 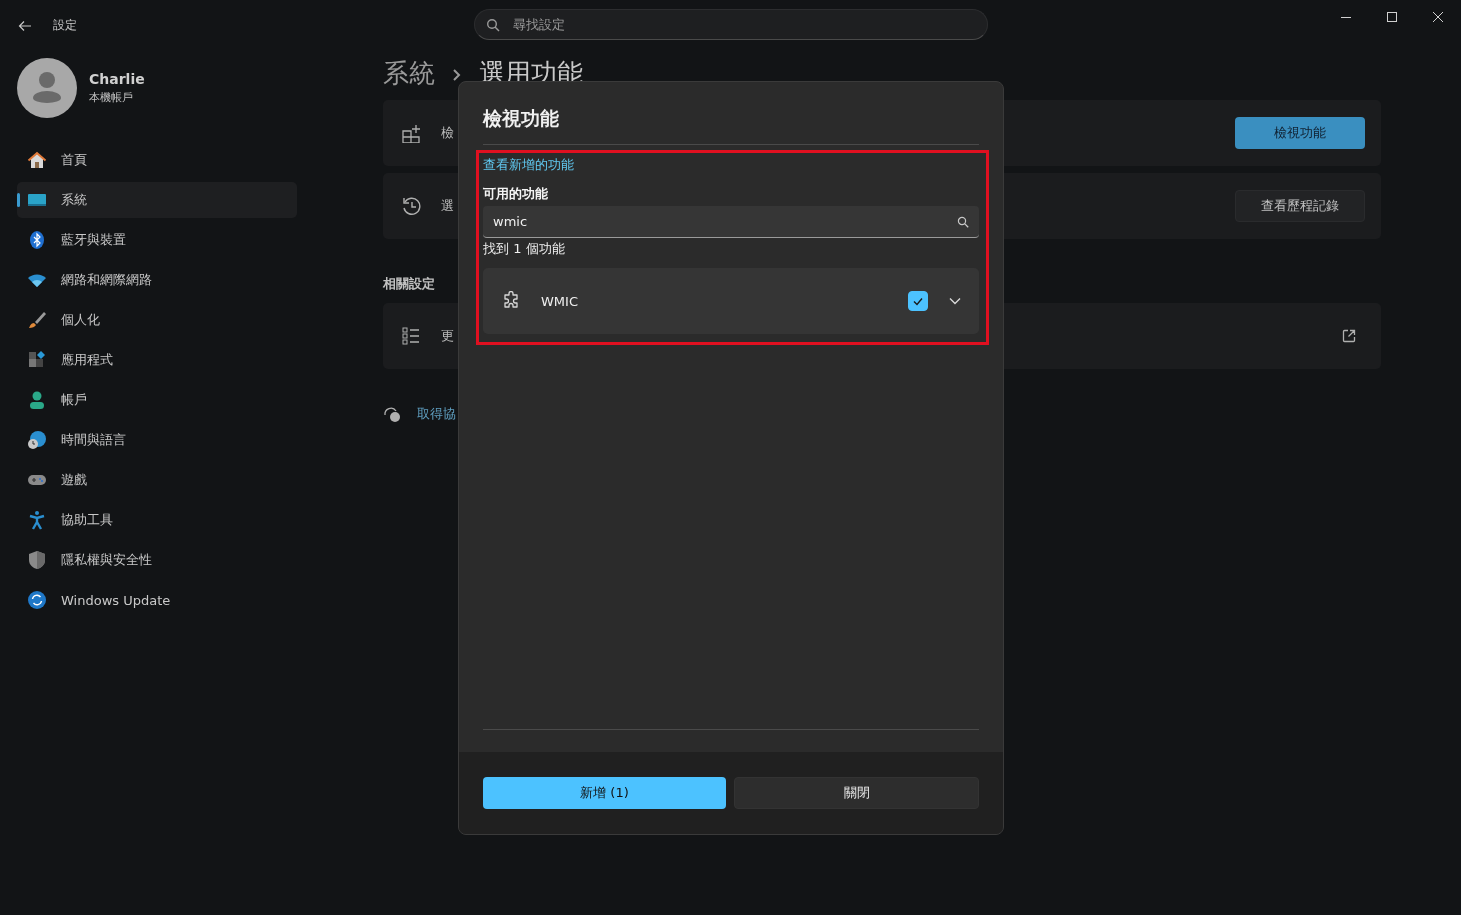 I want to click on sidebar-item: 首頁, so click(x=157, y=160).